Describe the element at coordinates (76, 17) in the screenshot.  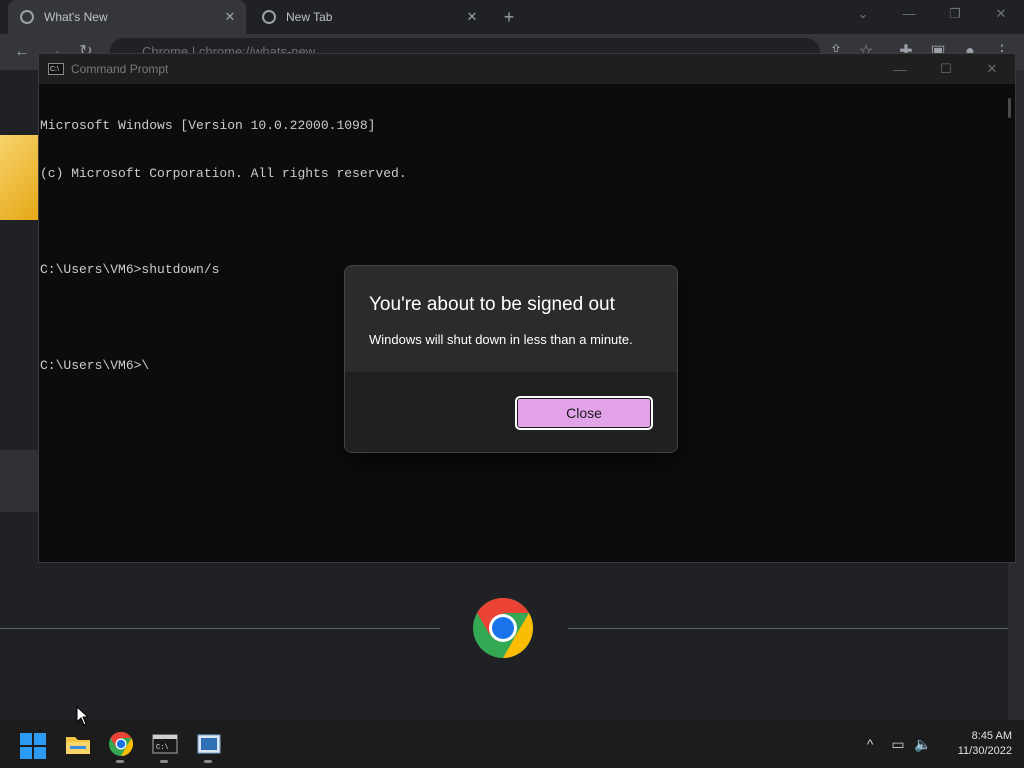
I see `tab-title: What's New` at that location.